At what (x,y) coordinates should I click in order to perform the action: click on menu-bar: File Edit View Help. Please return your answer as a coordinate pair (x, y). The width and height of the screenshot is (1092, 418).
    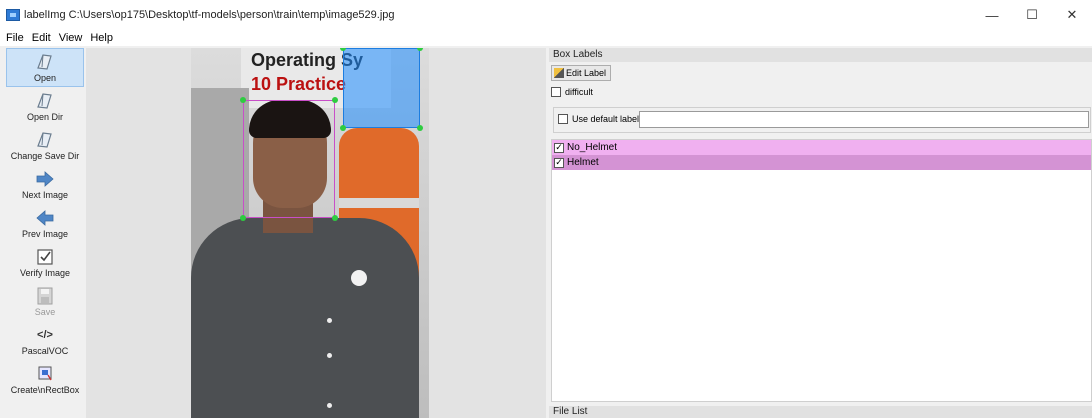
    Looking at the image, I should click on (546, 38).